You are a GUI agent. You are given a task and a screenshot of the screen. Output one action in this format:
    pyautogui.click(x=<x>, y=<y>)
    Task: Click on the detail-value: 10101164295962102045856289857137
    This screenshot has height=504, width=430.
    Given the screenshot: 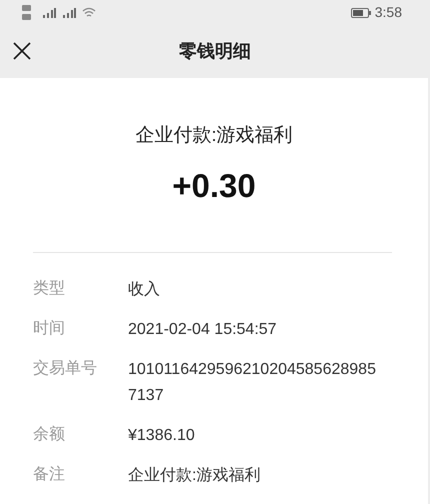 What is the action you would take?
    pyautogui.click(x=252, y=383)
    